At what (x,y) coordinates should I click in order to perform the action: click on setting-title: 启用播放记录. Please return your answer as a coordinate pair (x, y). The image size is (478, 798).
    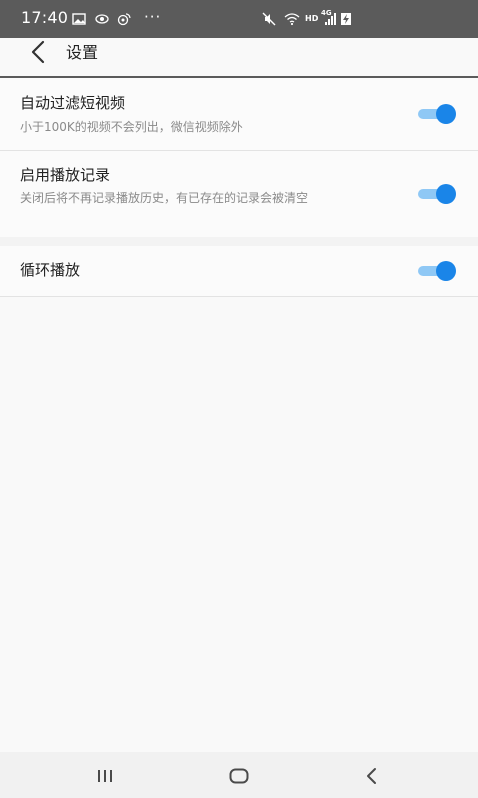
    Looking at the image, I should click on (65, 175).